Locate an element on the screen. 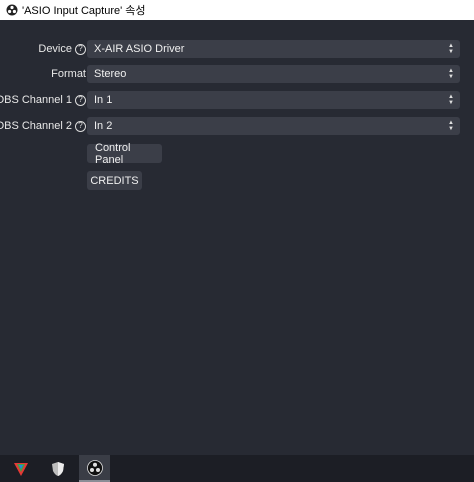 The width and height of the screenshot is (474, 482). format-value: Stereo is located at coordinates (110, 74).